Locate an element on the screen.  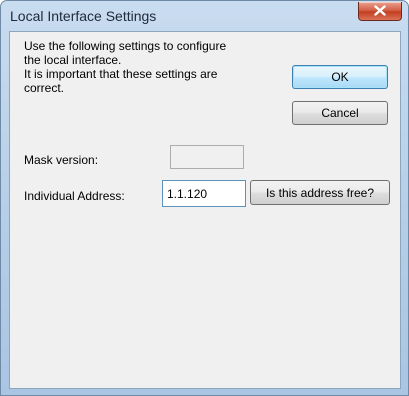
individual-address-label: Individual Address: is located at coordinates (74, 196).